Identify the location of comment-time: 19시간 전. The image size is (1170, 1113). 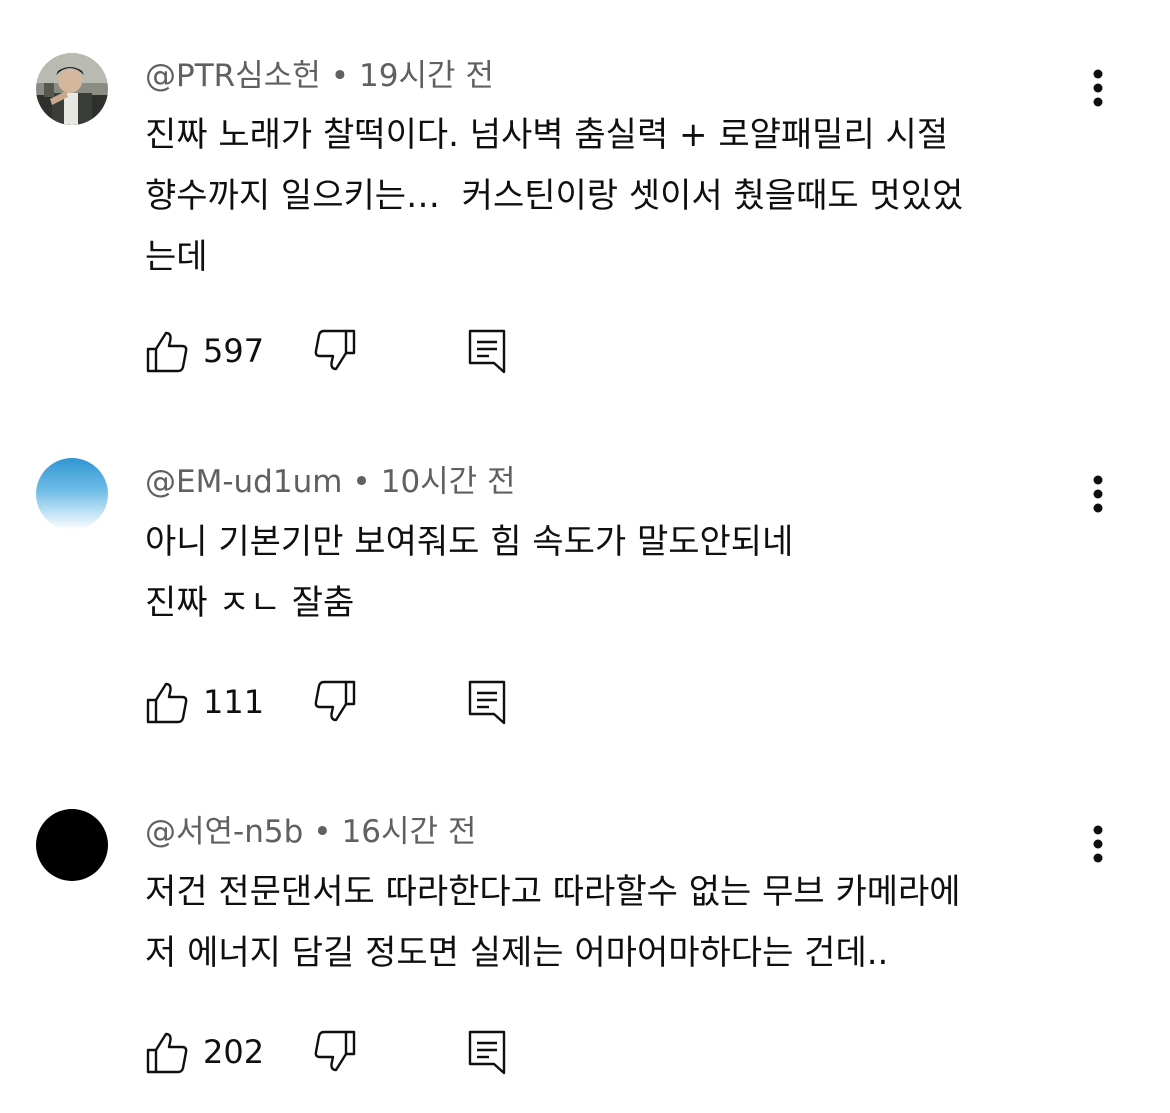
(426, 76).